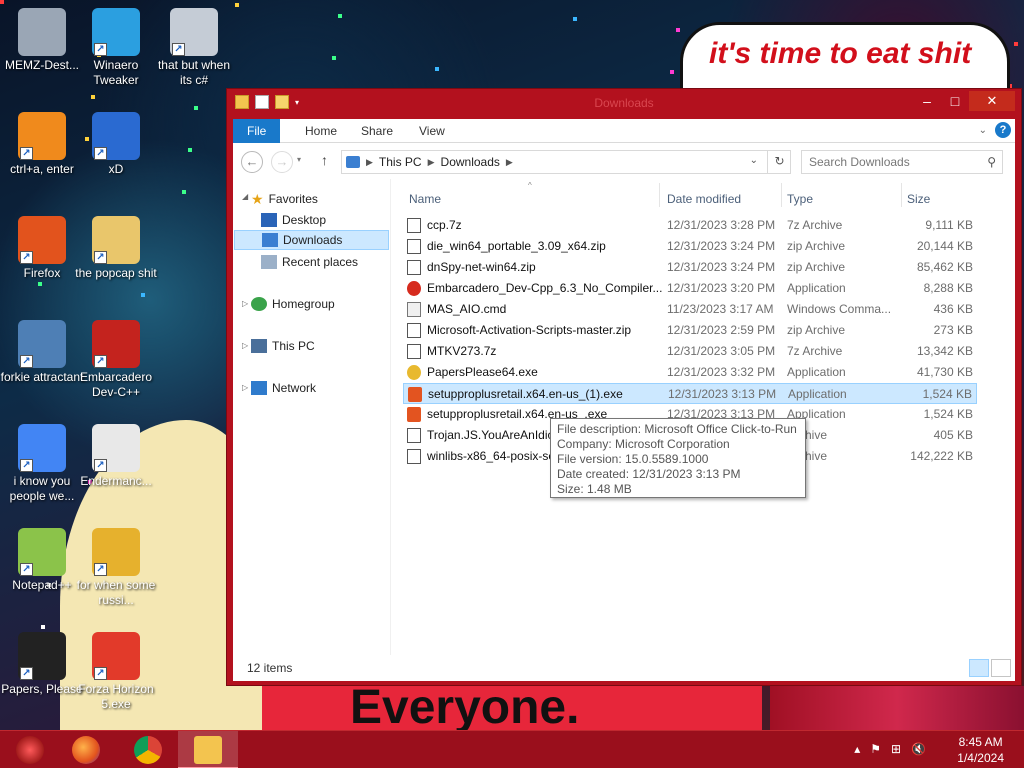 The width and height of the screenshot is (1024, 768). Describe the element at coordinates (86, 749) in the screenshot. I see `taskbar-firefox` at that location.